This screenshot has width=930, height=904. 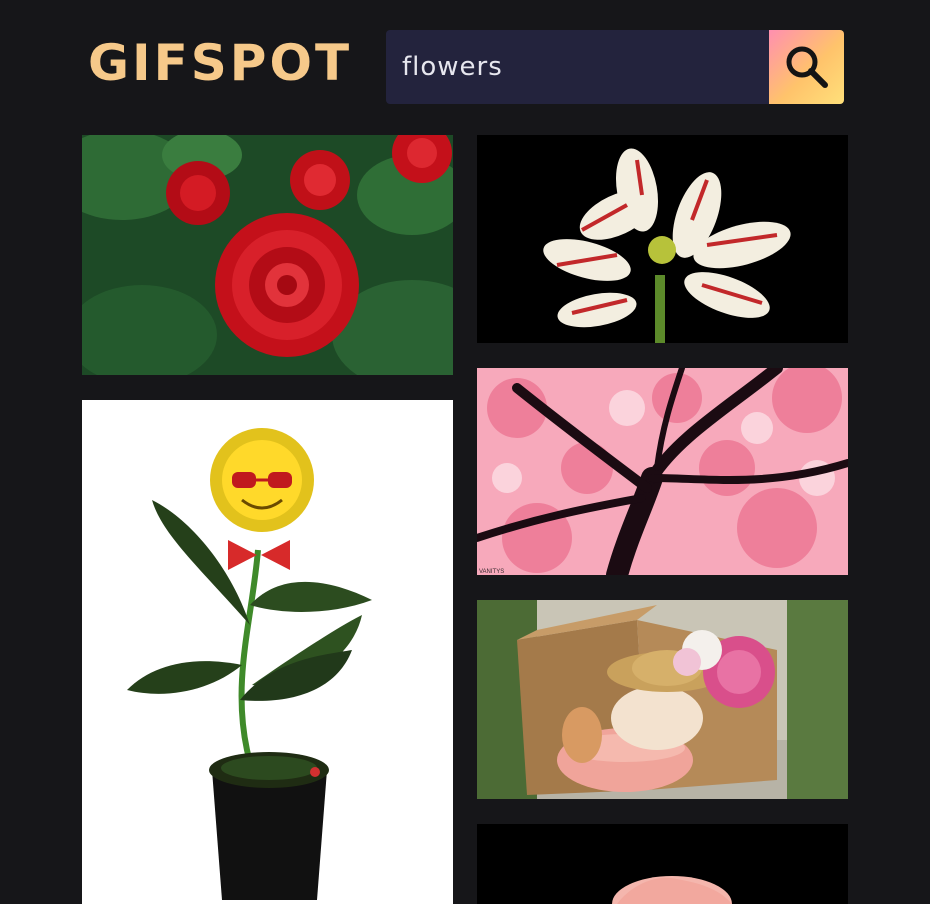 I want to click on gif-result-cherry-blossom: VANITYS, so click(x=662, y=471).